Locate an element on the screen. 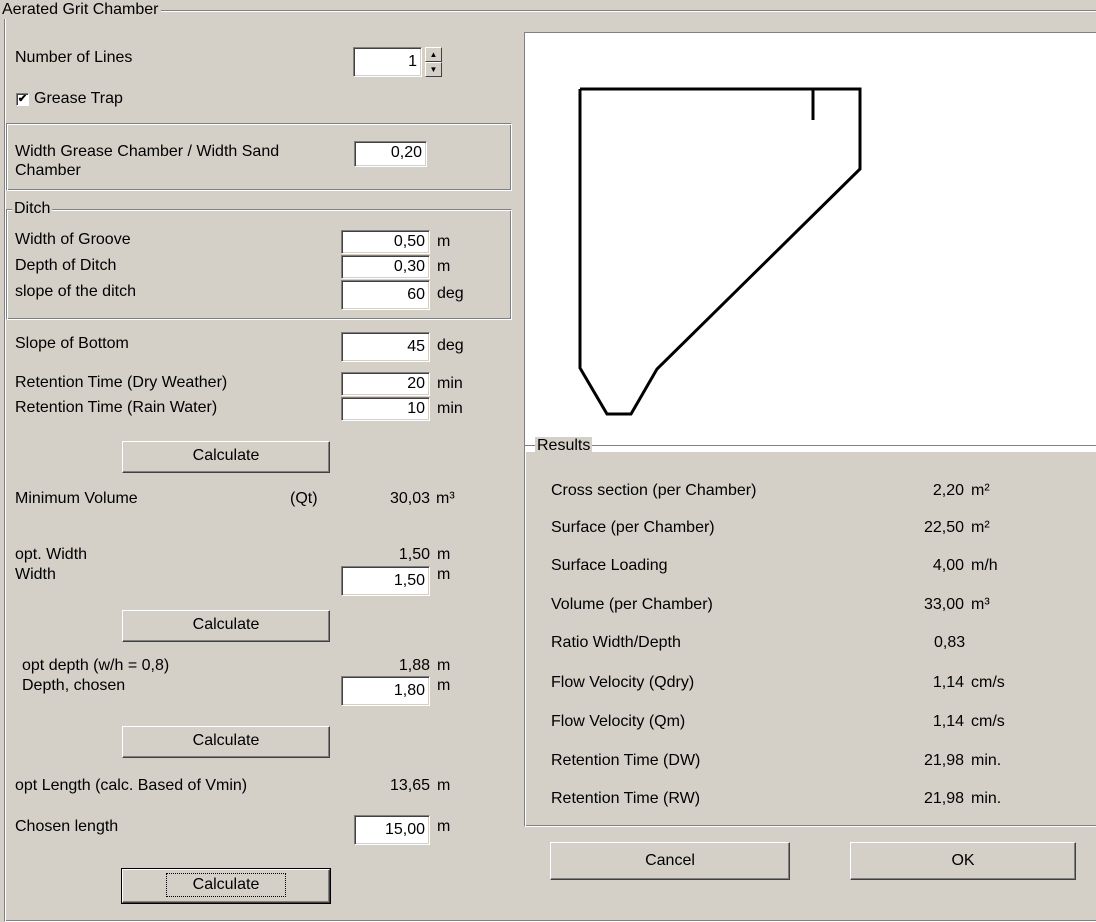 Image resolution: width=1096 pixels, height=922 pixels. grease-ratio-label-1: Width Grease Chamber / Width Sand is located at coordinates (147, 151).